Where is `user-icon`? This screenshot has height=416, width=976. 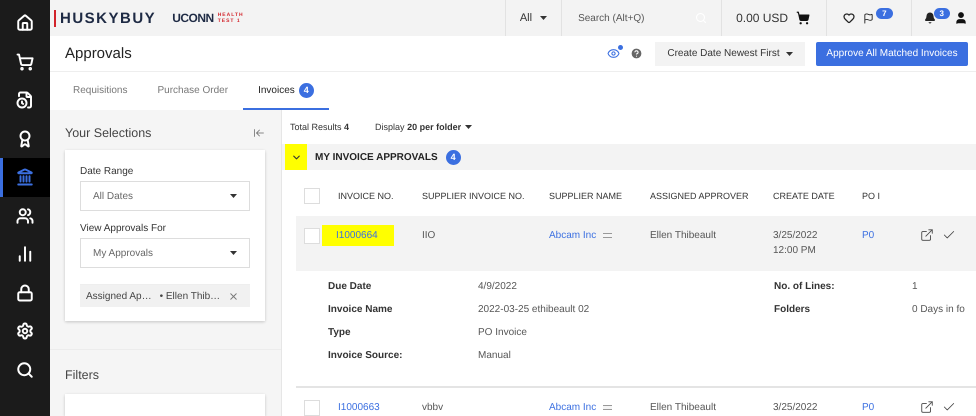
user-icon is located at coordinates (961, 18).